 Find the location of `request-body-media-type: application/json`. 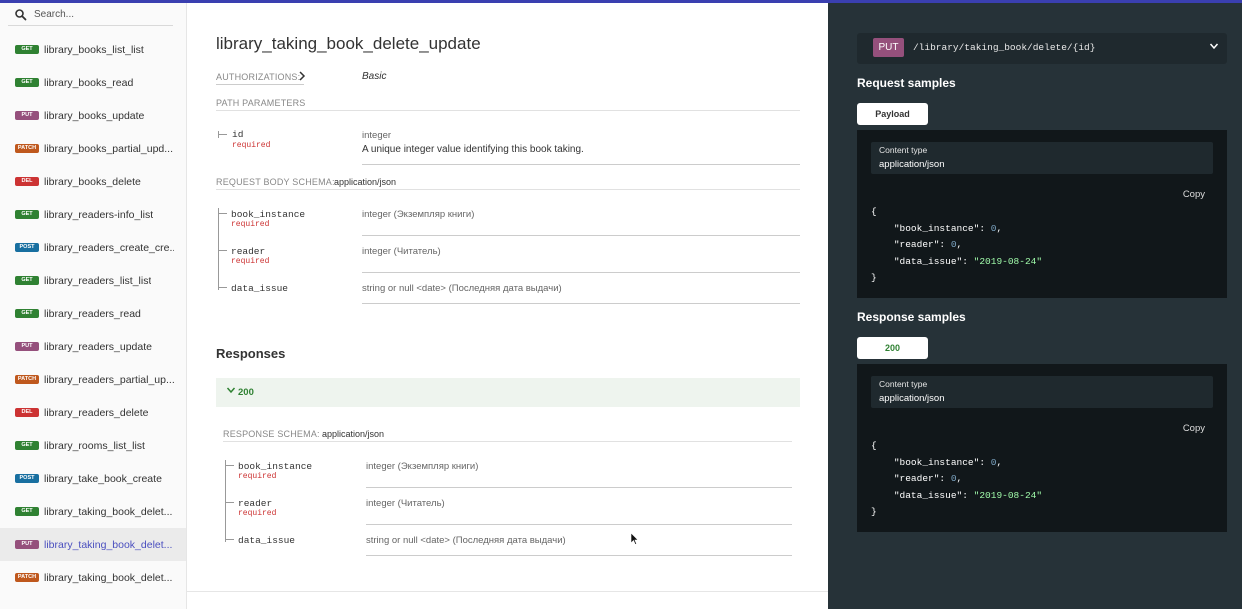

request-body-media-type: application/json is located at coordinates (365, 182).